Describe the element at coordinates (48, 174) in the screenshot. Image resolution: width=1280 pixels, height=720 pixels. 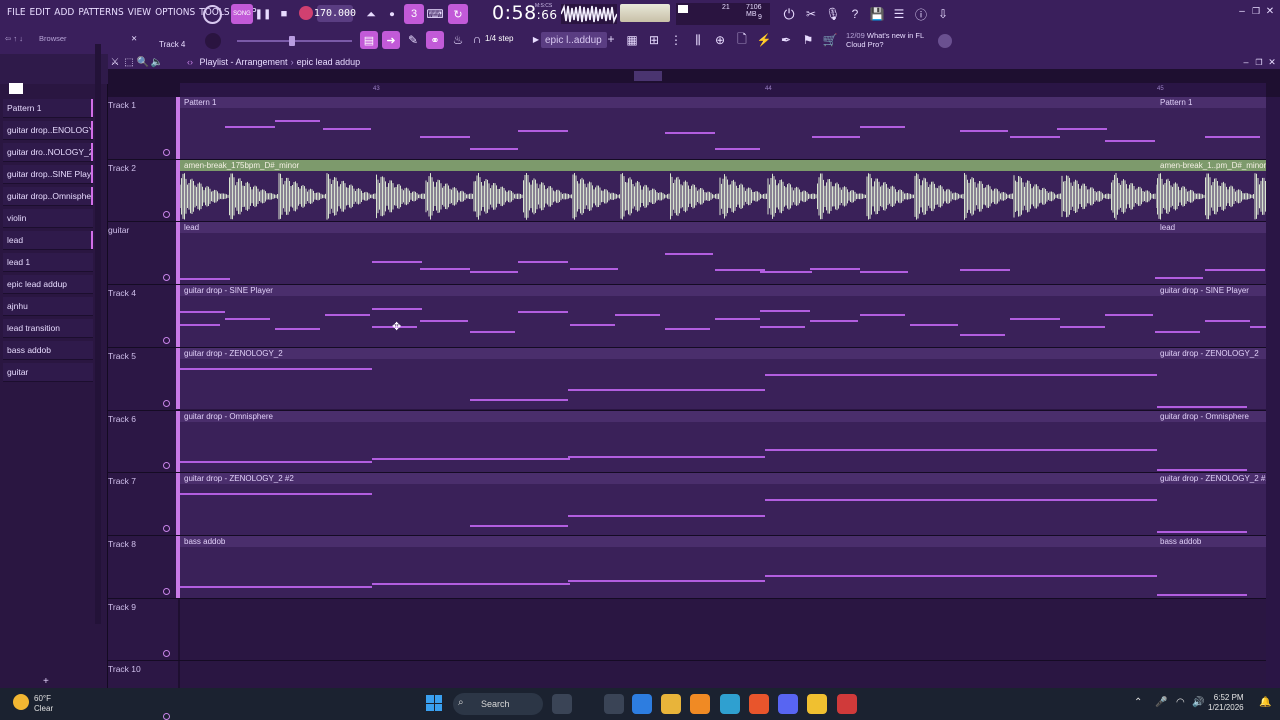
I see `pattern-item: guitar drop..SINE Player` at that location.